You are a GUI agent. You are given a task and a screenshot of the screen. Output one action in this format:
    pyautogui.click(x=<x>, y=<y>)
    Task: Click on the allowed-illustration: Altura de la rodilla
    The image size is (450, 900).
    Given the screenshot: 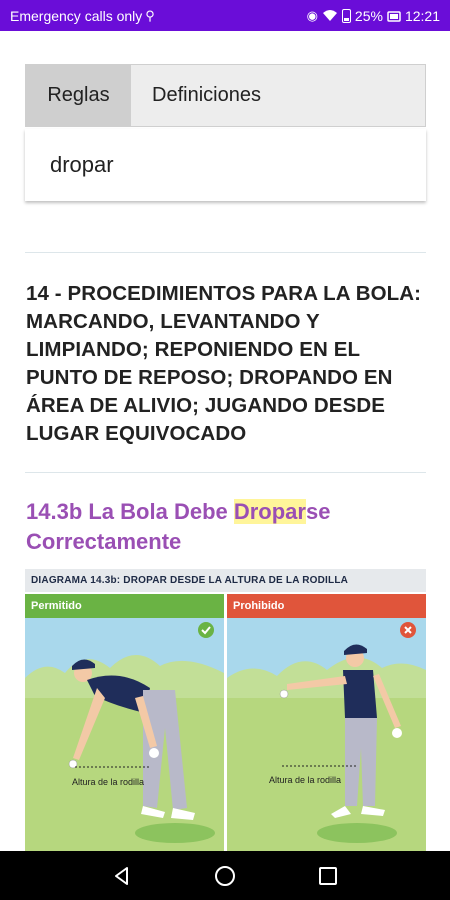 What is the action you would take?
    pyautogui.click(x=124, y=734)
    